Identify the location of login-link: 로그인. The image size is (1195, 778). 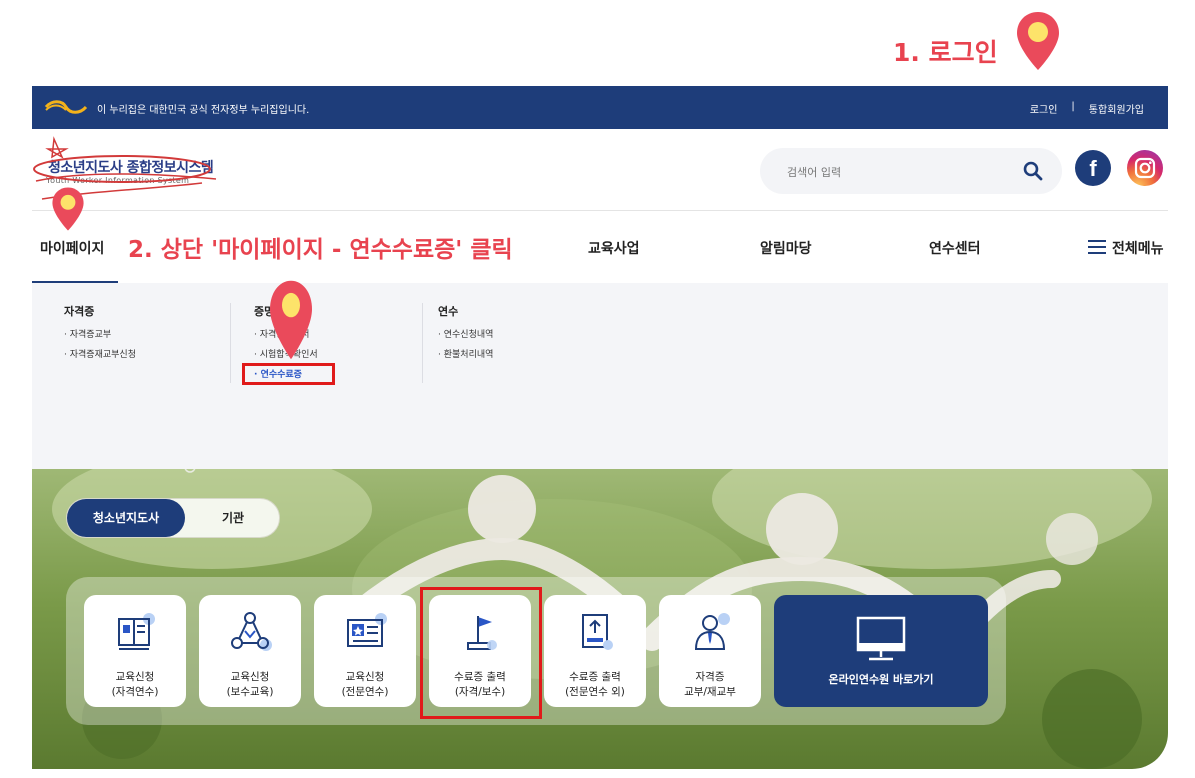
(1044, 108).